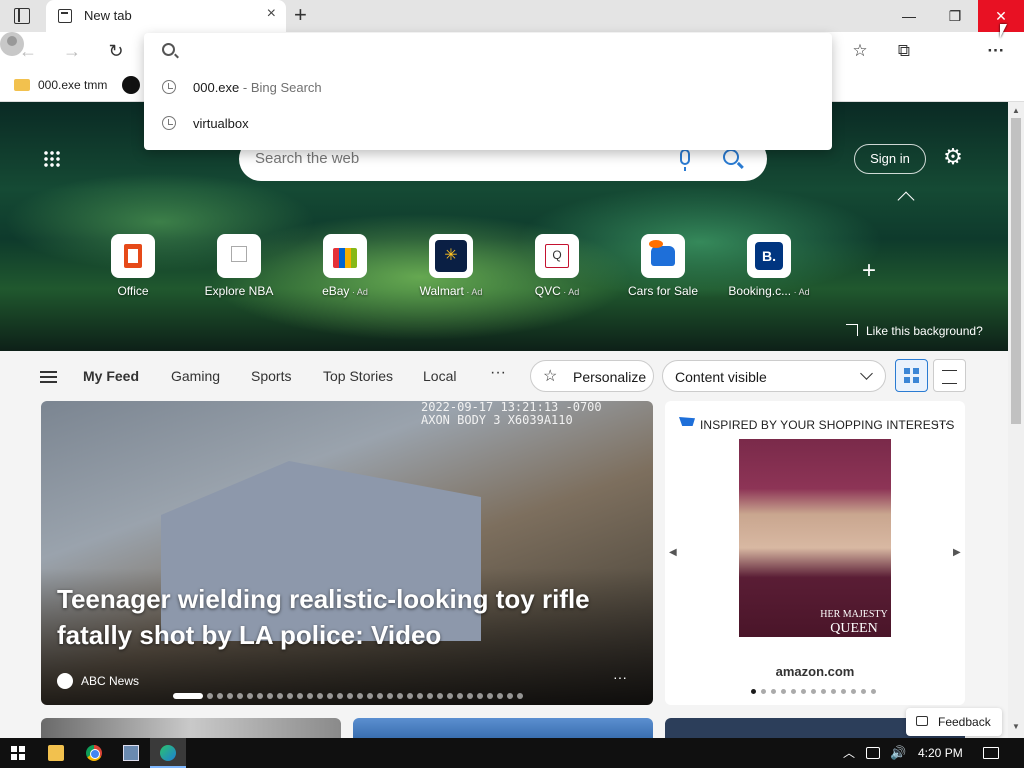 Image resolution: width=1024 pixels, height=768 pixels. I want to click on quick-link-cars: Cars for Sale, so click(663, 266).